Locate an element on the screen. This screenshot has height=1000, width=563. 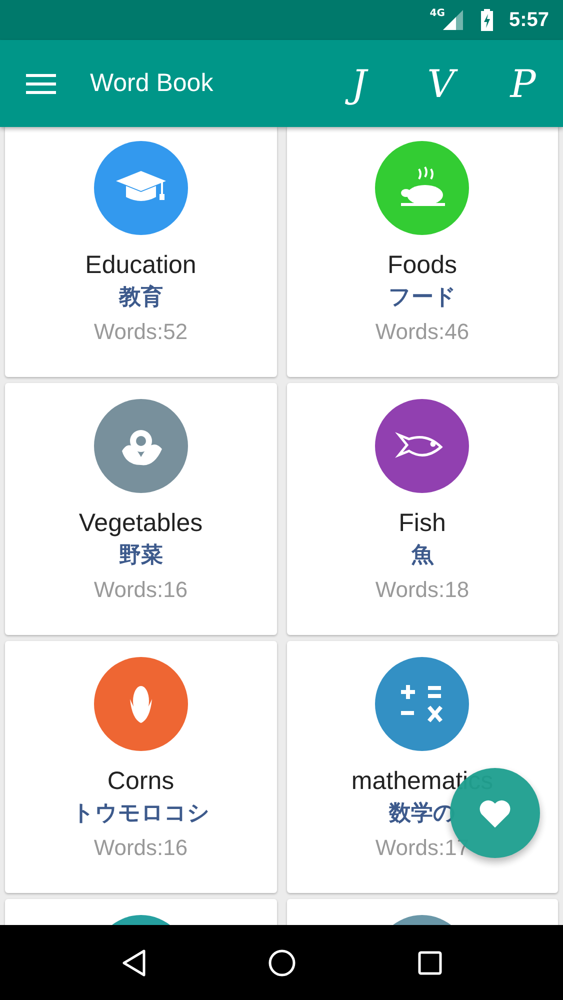
recent-apps-icon is located at coordinates (430, 962).